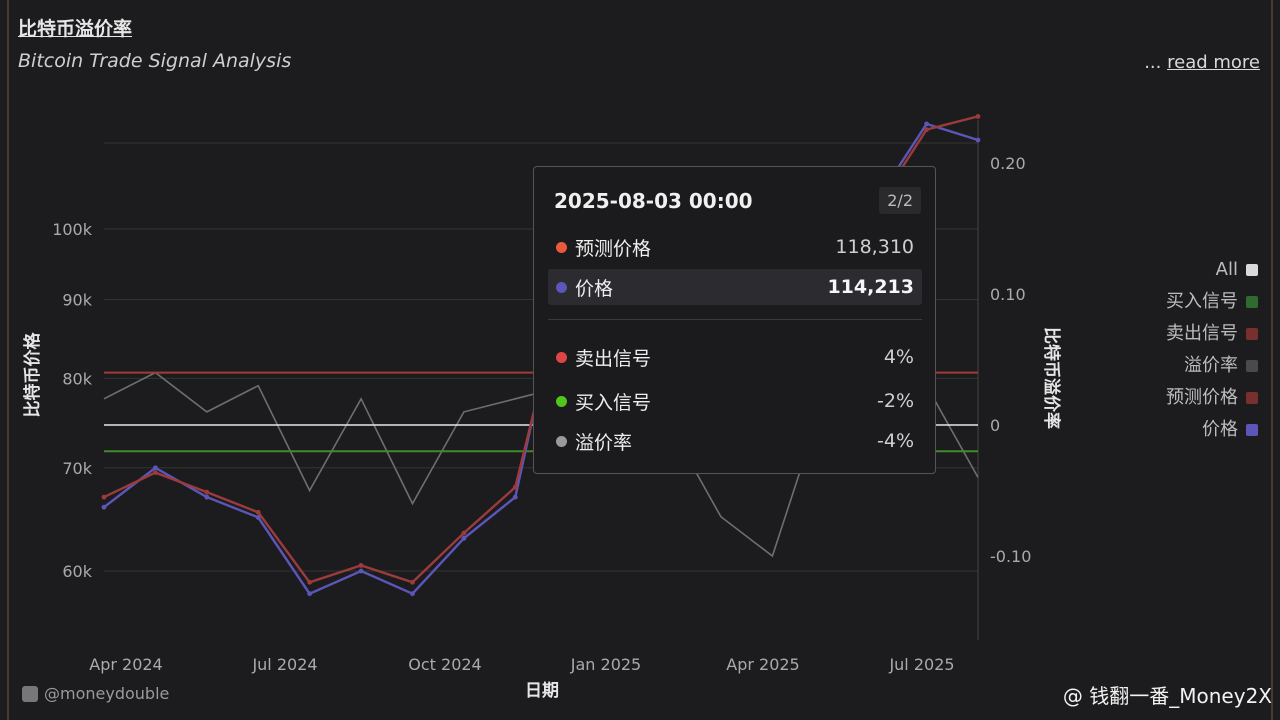 The height and width of the screenshot is (720, 1280). Describe the element at coordinates (895, 401) in the screenshot. I see `tooltip-row-value: -2%` at that location.